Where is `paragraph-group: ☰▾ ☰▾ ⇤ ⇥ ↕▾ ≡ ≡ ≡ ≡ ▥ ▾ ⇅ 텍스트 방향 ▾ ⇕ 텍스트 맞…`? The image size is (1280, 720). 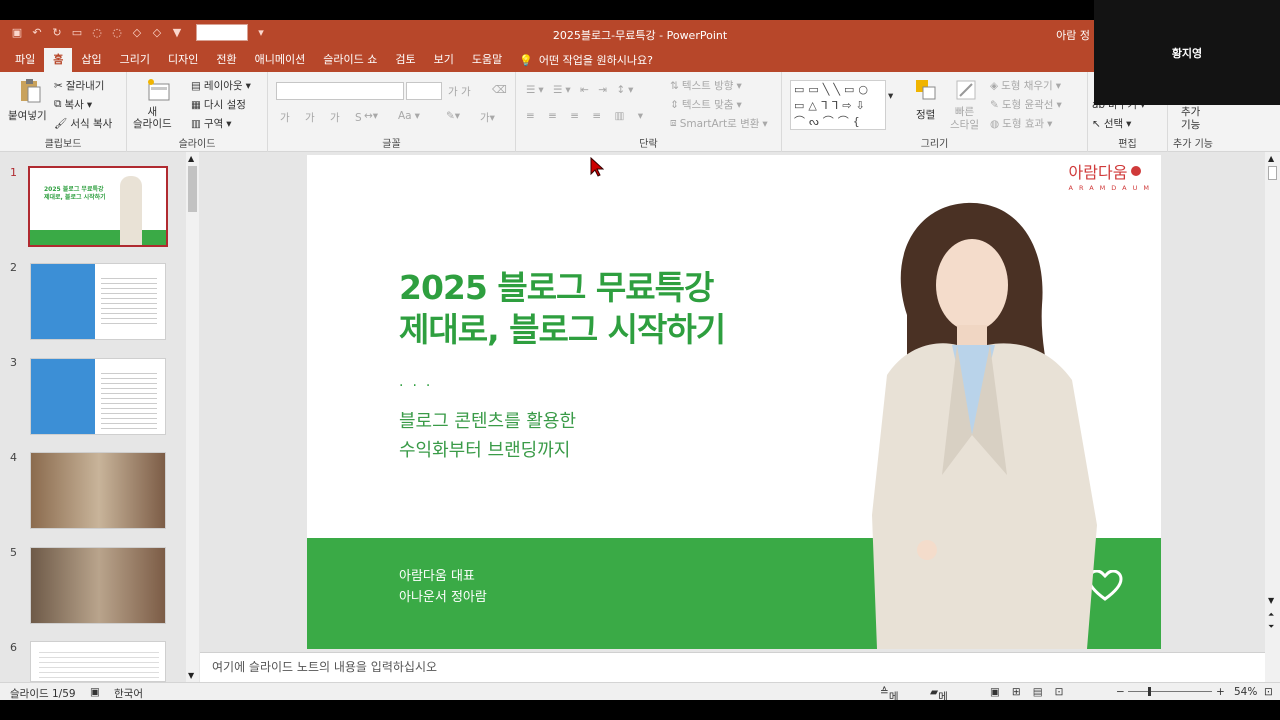
paragraph-group: ☰▾ ☰▾ ⇤ ⇥ ↕▾ ≡ ≡ ≡ ≡ ▥ ▾ ⇅ 텍스트 방향 ▾ ⇕ 텍스트 맞… is located at coordinates (649, 112).